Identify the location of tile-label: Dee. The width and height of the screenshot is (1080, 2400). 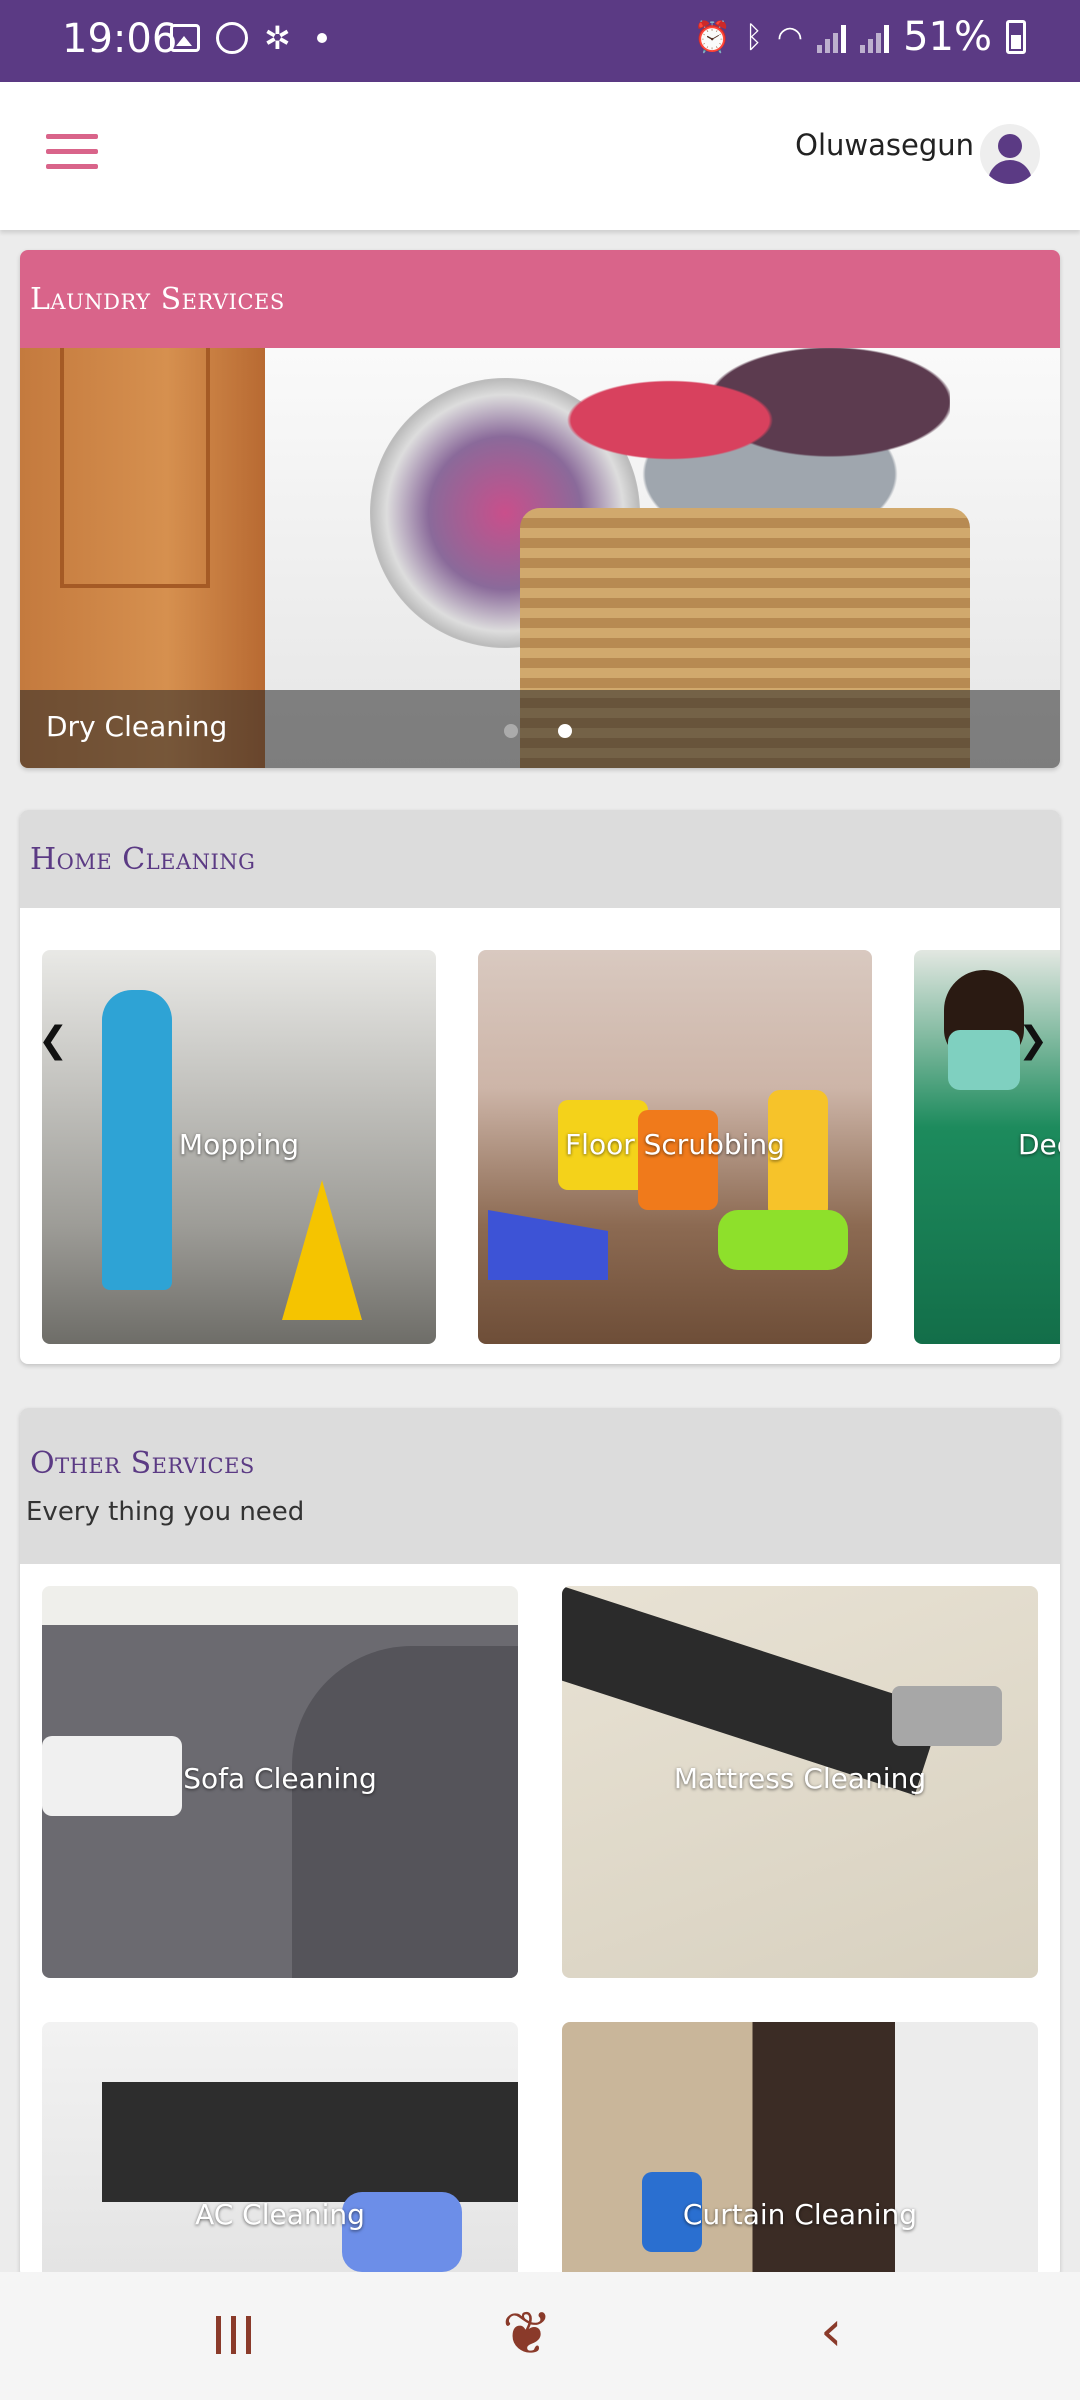
(1039, 1144).